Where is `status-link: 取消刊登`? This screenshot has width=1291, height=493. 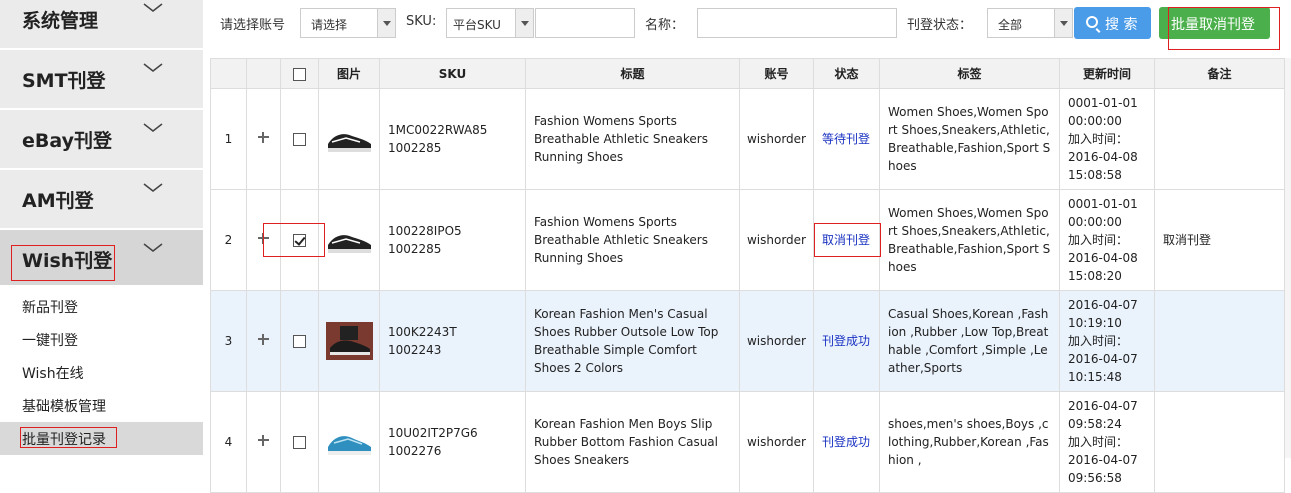 status-link: 取消刊登 is located at coordinates (846, 240).